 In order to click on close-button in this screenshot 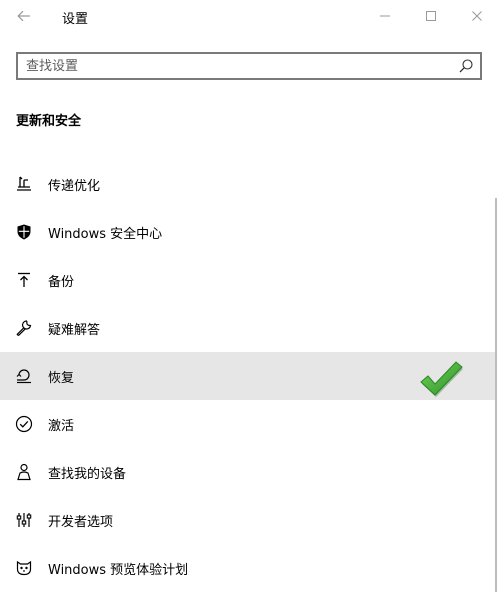, I will do `click(477, 16)`.